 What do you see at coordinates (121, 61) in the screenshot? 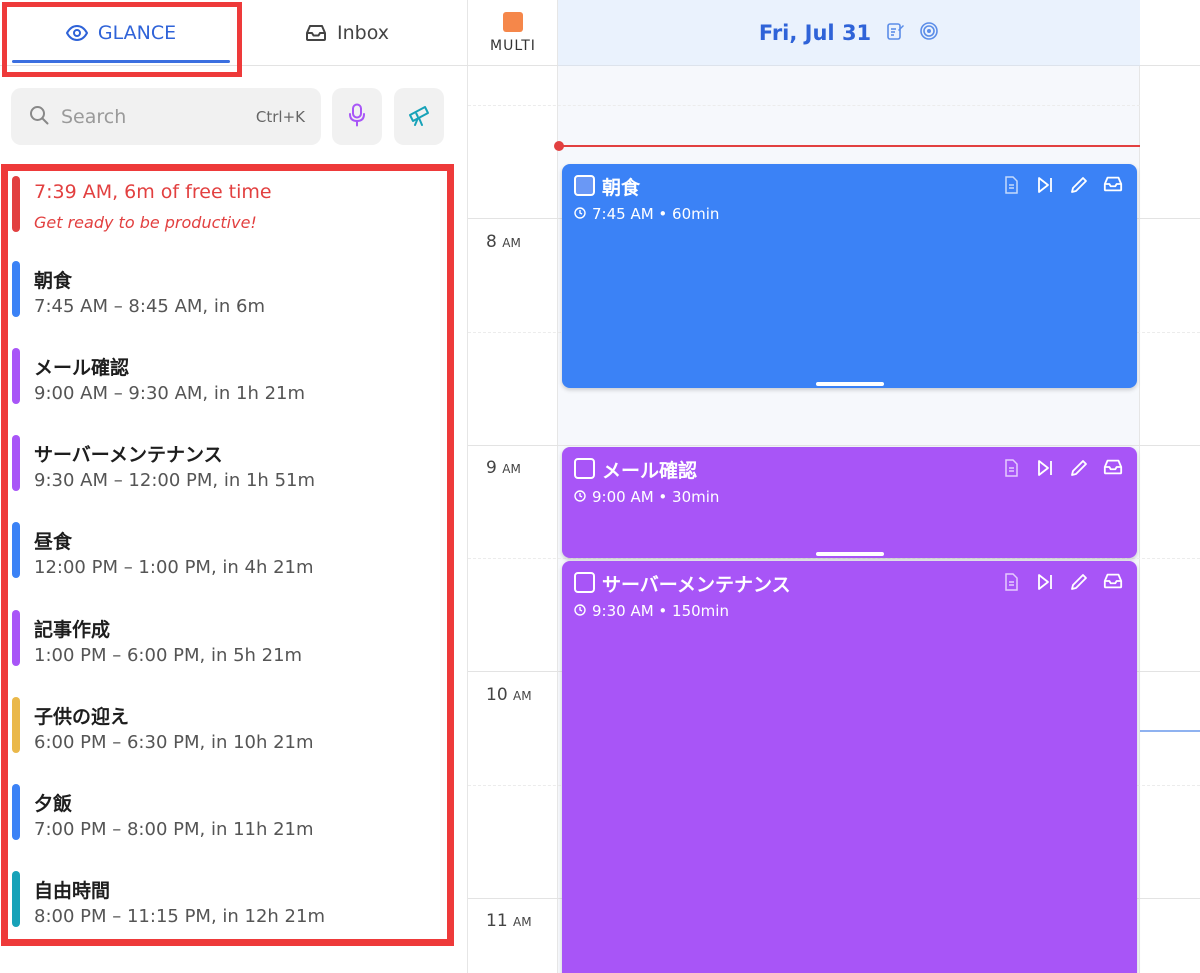
I see `active-tab-indicator` at bounding box center [121, 61].